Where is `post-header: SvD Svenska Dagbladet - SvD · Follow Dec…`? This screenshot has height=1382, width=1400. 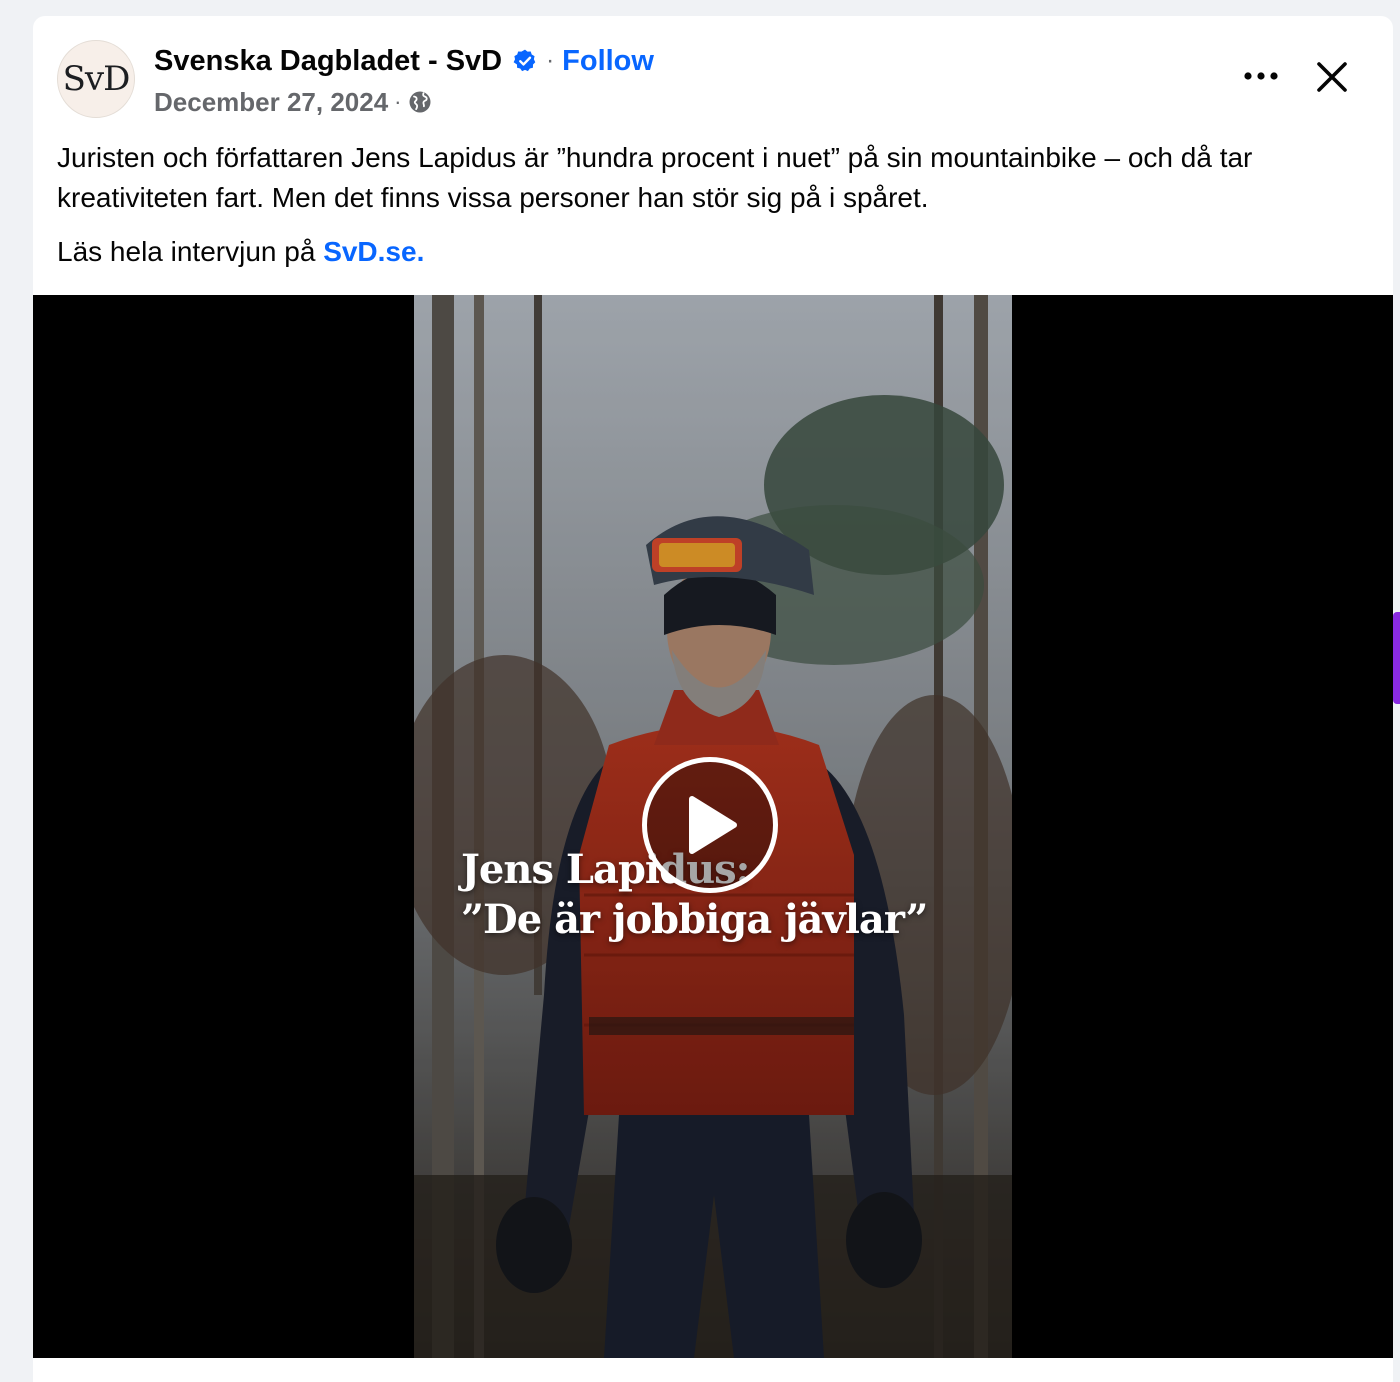
post-header: SvD Svenska Dagbladet - SvD · Follow Dec… is located at coordinates (713, 76).